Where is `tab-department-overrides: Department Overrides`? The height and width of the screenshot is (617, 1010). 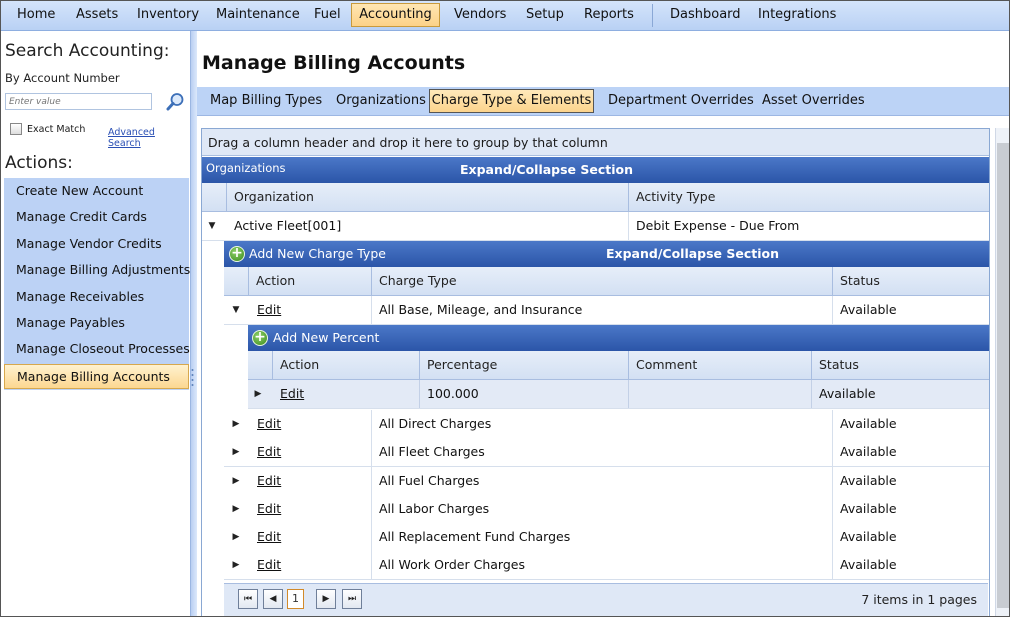
tab-department-overrides: Department Overrides is located at coordinates (681, 101).